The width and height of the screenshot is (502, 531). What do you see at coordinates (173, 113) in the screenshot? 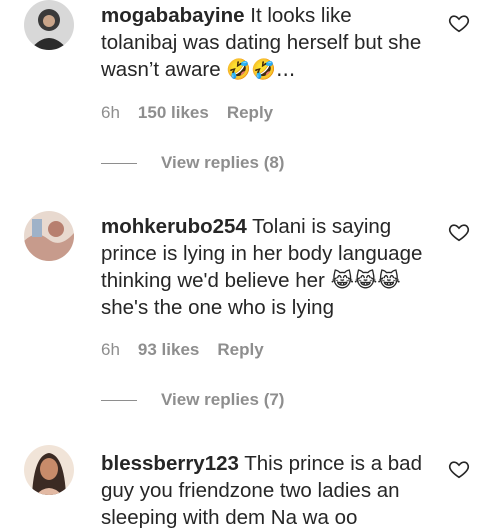
I see `comment-likes: 150 likes` at bounding box center [173, 113].